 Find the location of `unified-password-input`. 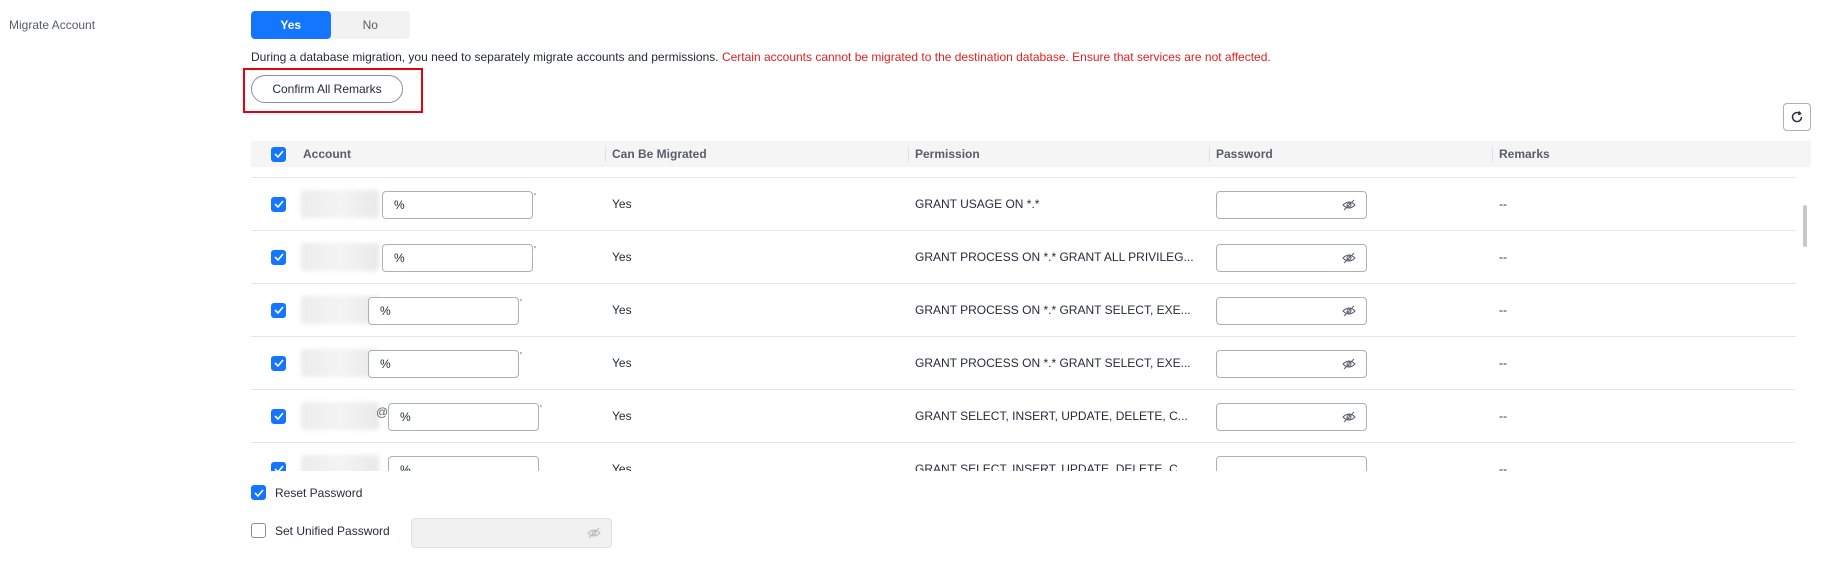

unified-password-input is located at coordinates (511, 533).